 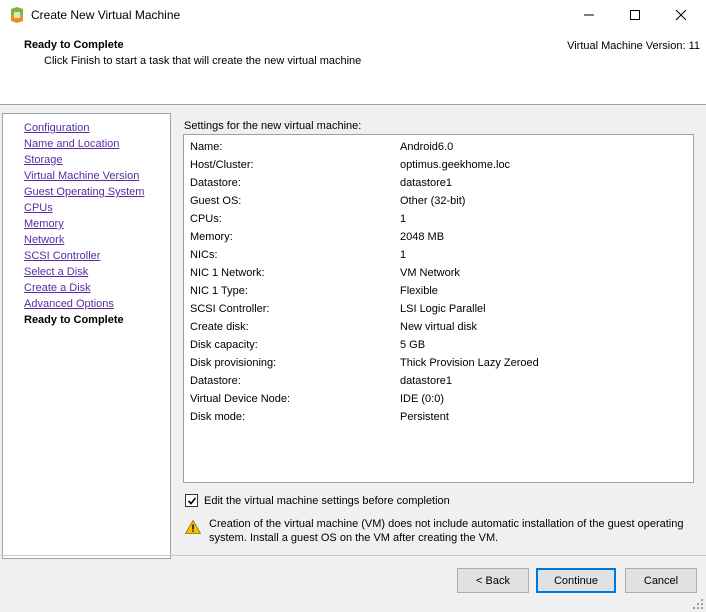 I want to click on nav-step-select-a-disk: Select a Disk, so click(x=56, y=272).